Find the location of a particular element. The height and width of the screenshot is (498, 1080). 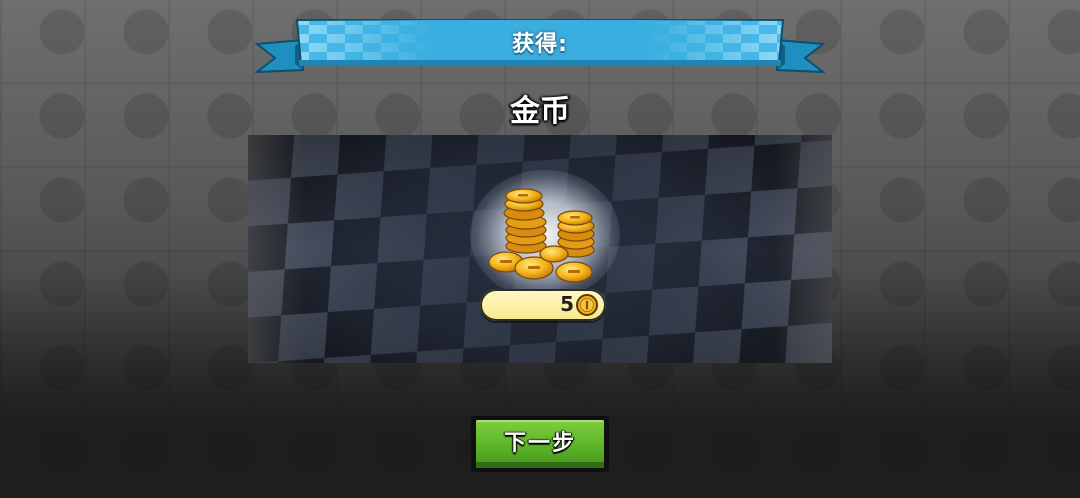

title-ribbon-banner: 获得: is located at coordinates (540, 45).